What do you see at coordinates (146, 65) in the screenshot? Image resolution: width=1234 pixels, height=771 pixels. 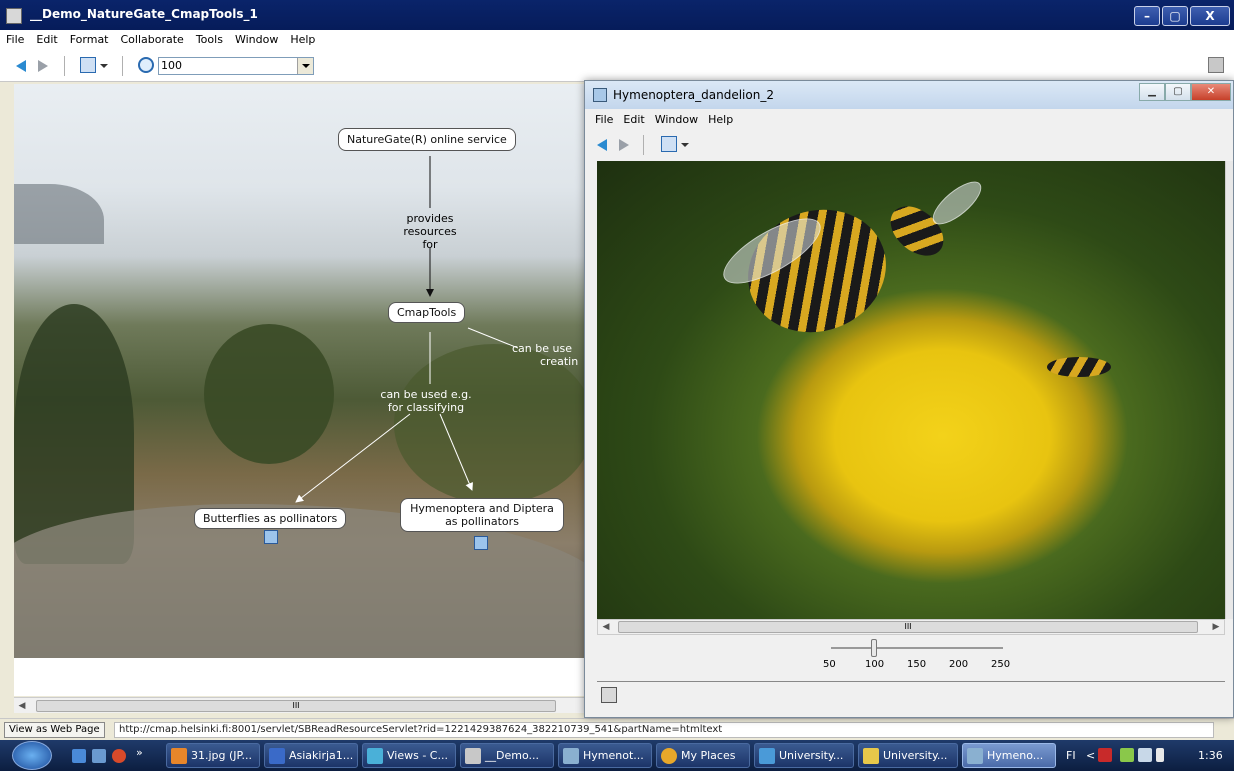 I see `zoom-magnifier-icon` at bounding box center [146, 65].